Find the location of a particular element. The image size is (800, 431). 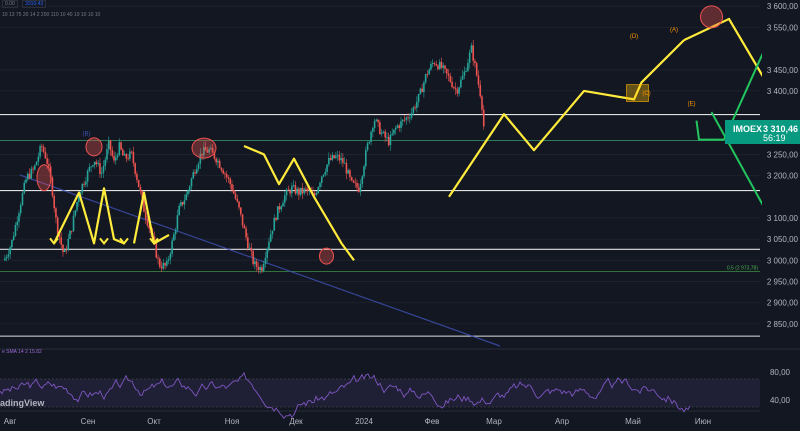

time-tick: Сен is located at coordinates (88, 421).